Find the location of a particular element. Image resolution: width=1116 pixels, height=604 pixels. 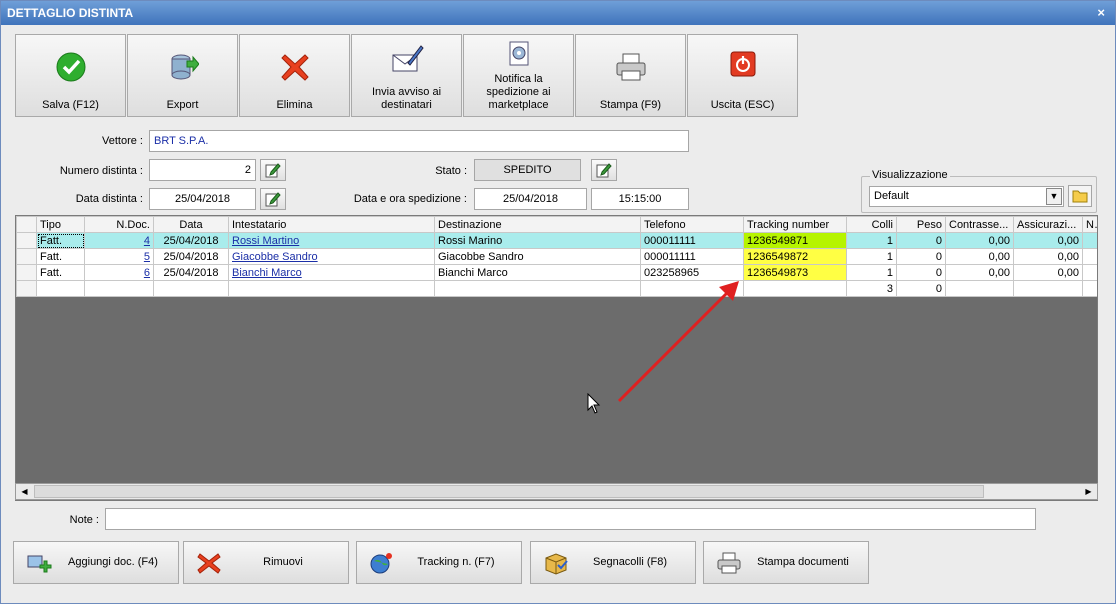

delete-button: Elimina is located at coordinates (294, 75).